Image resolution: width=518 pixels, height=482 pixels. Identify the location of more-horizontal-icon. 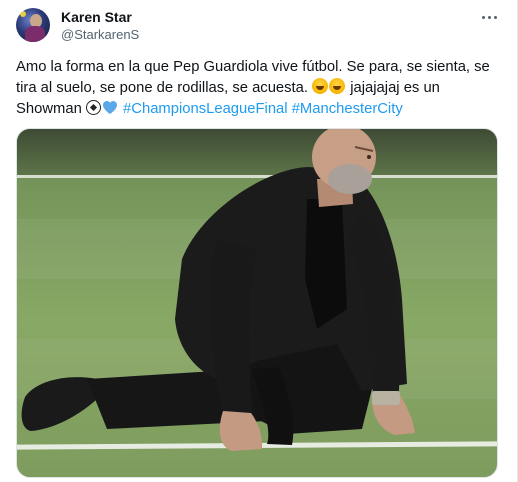
(489, 17).